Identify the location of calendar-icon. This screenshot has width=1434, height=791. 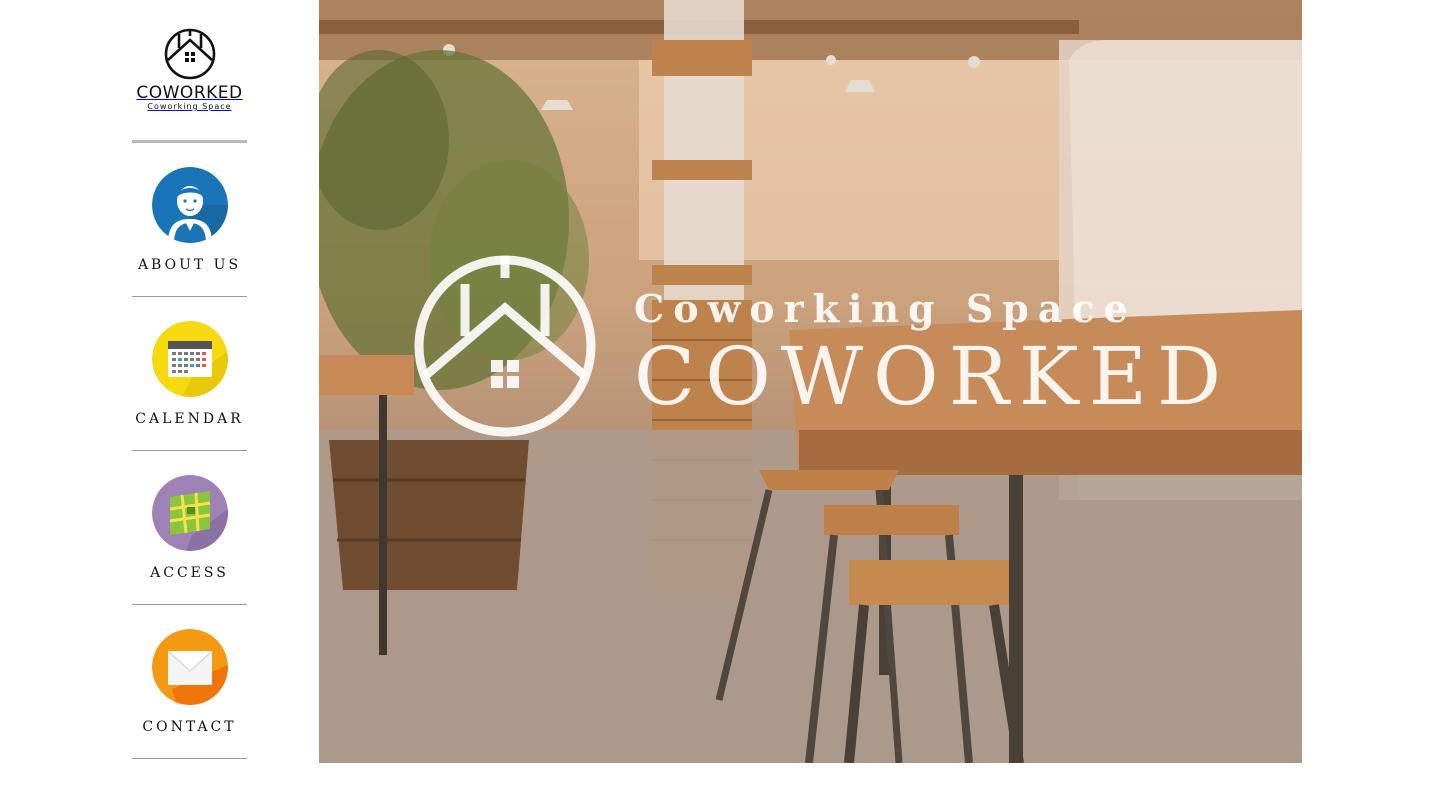
(190, 359).